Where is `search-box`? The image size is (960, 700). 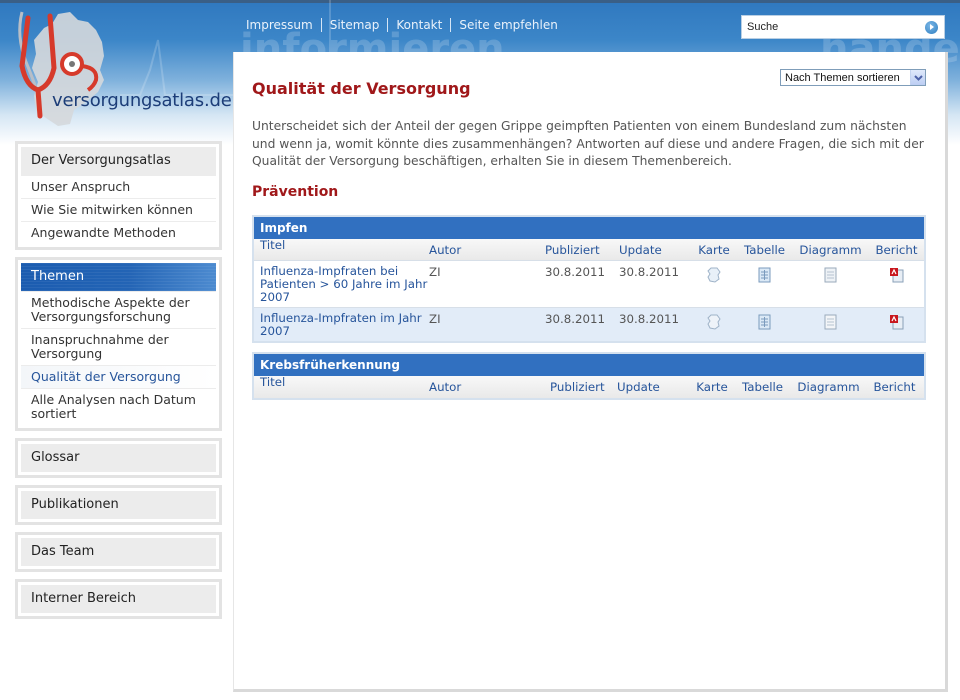
search-box is located at coordinates (843, 27).